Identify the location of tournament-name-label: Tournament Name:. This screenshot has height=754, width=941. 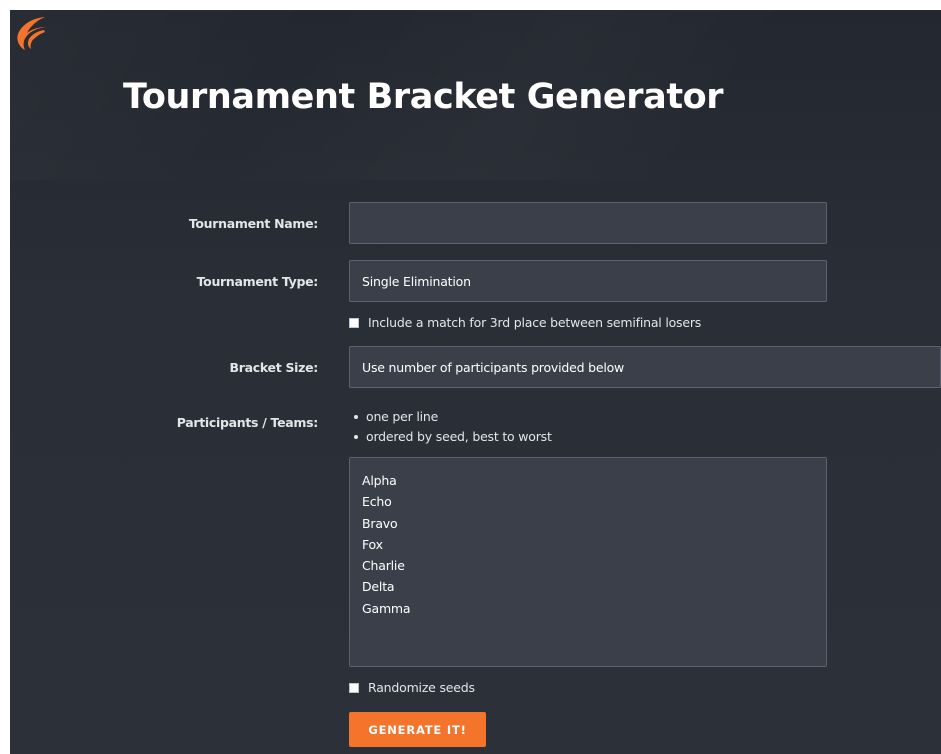
(253, 223).